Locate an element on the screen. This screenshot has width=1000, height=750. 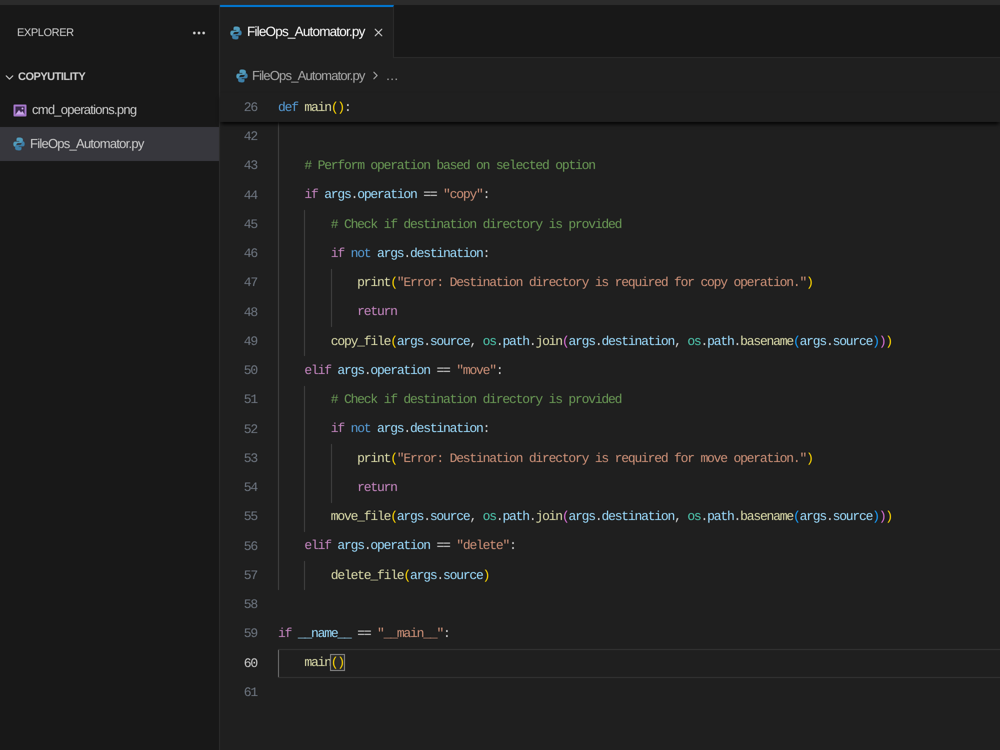
line-number: 56 is located at coordinates (249, 547).